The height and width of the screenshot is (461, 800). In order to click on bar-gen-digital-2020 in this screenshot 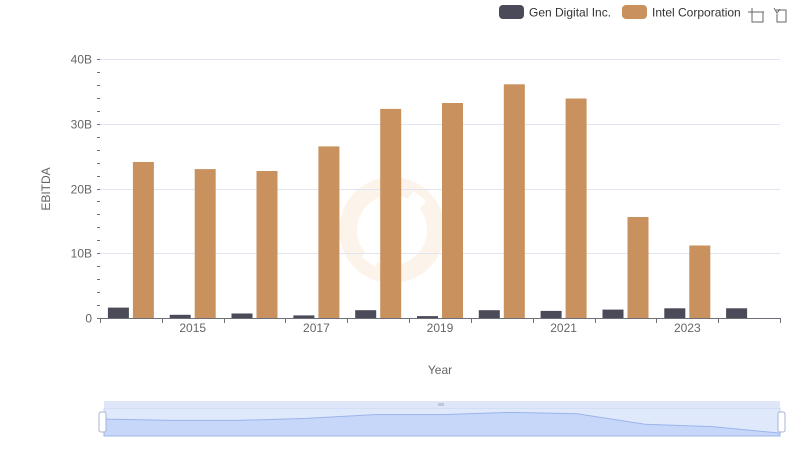, I will do `click(489, 314)`.